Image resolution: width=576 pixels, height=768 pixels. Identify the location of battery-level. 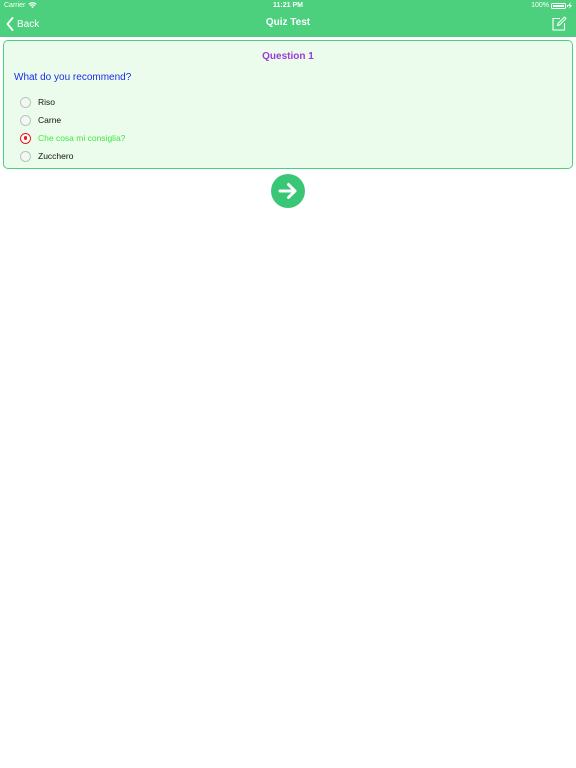
(558, 5).